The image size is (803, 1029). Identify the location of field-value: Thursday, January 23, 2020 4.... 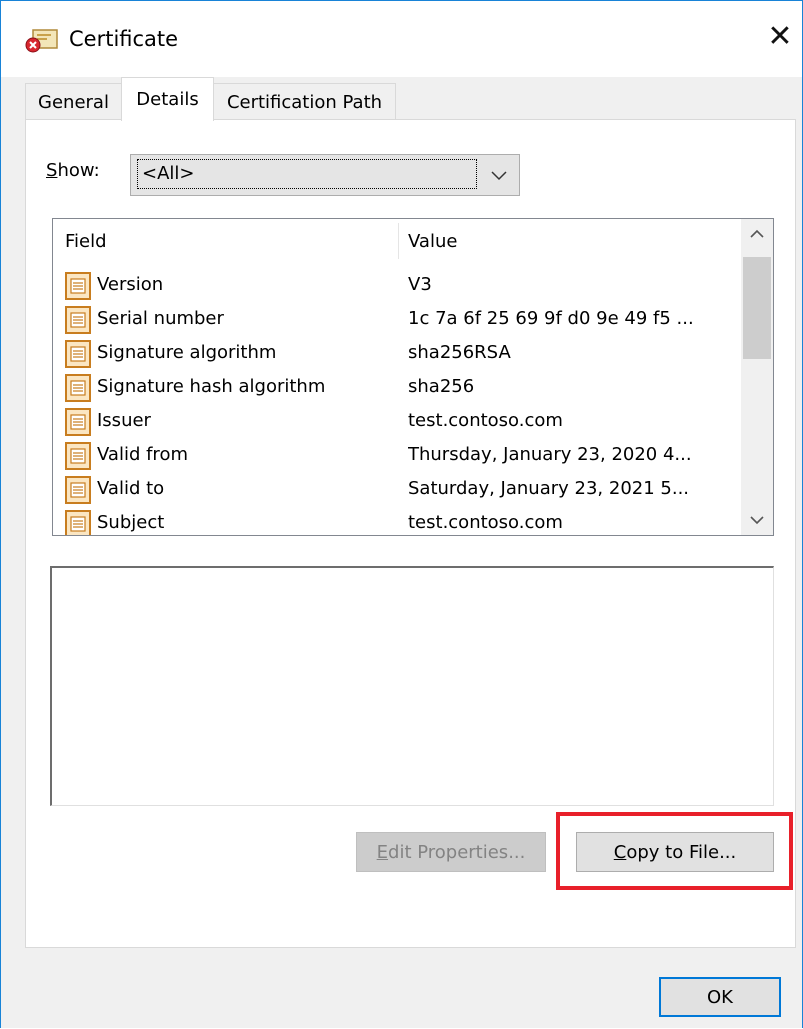
(550, 454).